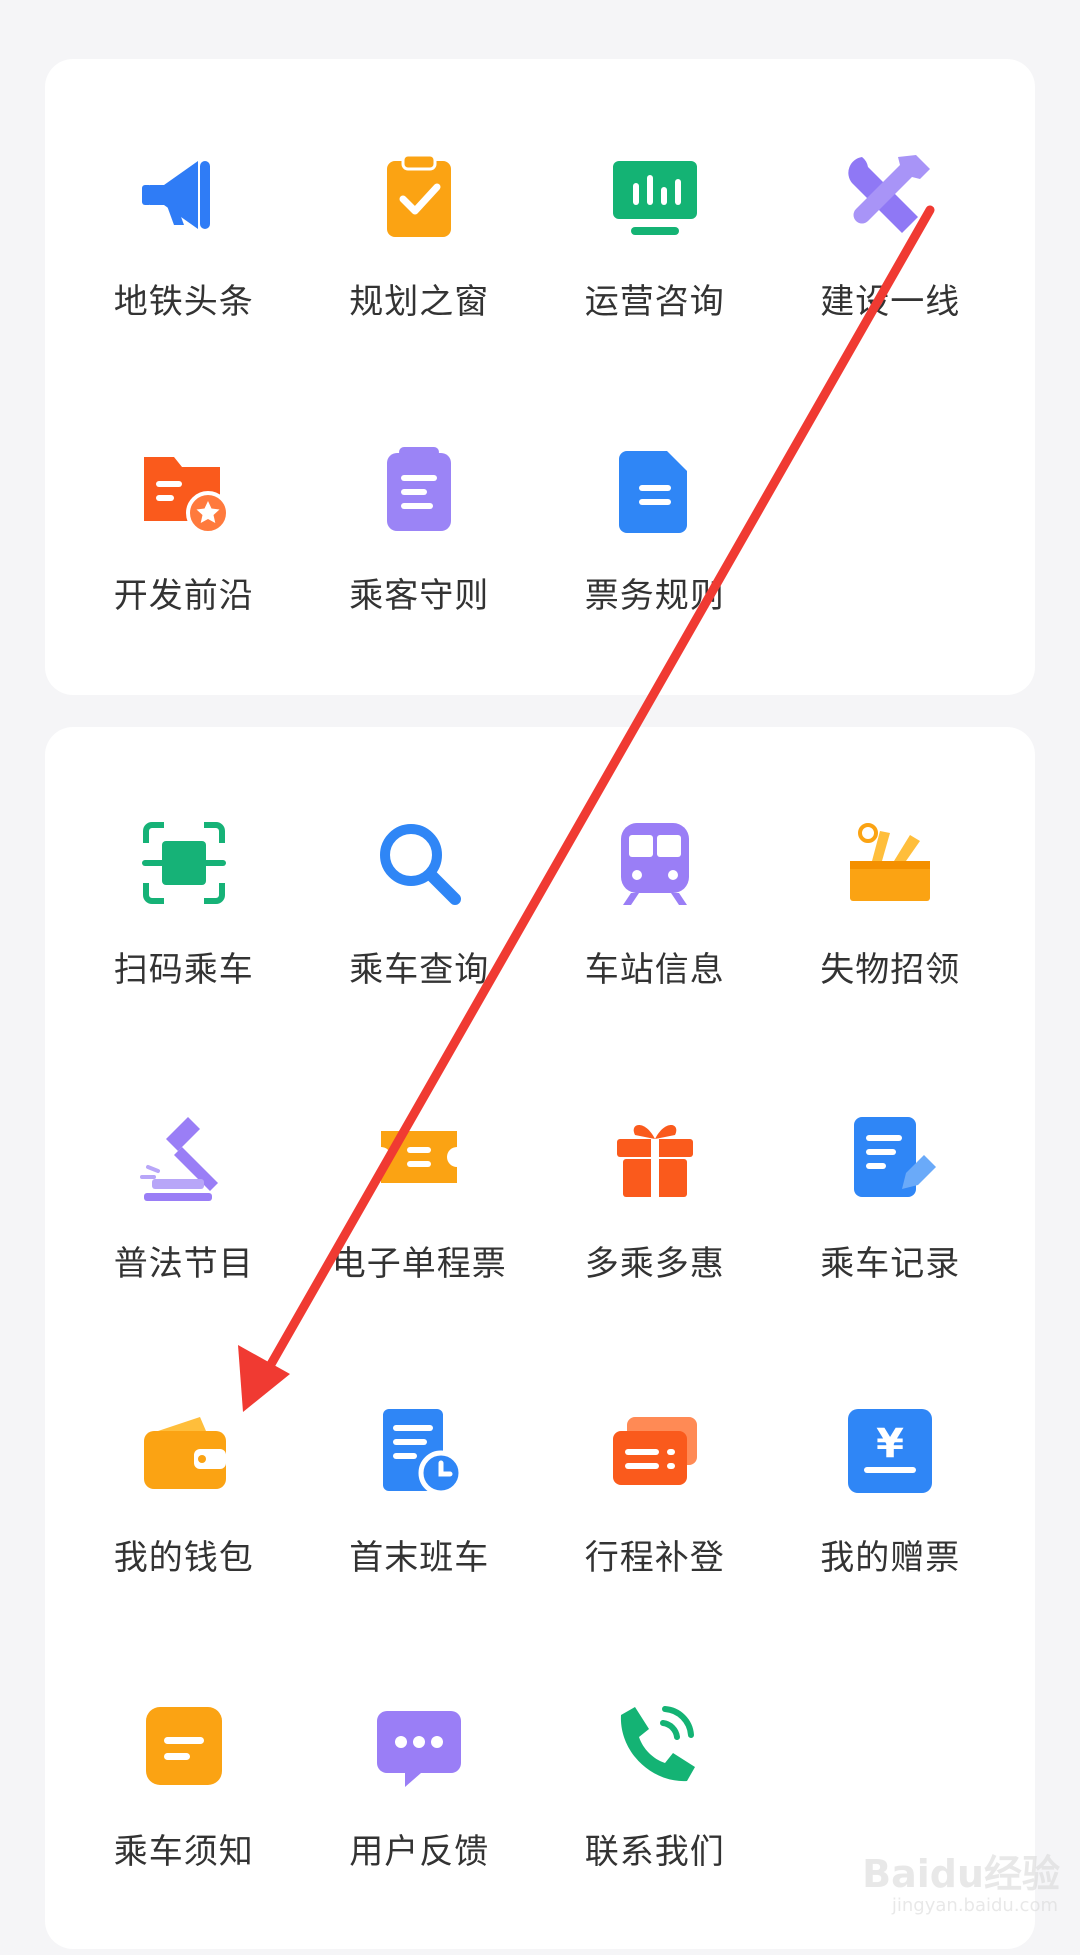 This screenshot has height=1955, width=1080. I want to click on yen-ticket-icon: ¥, so click(890, 1451).